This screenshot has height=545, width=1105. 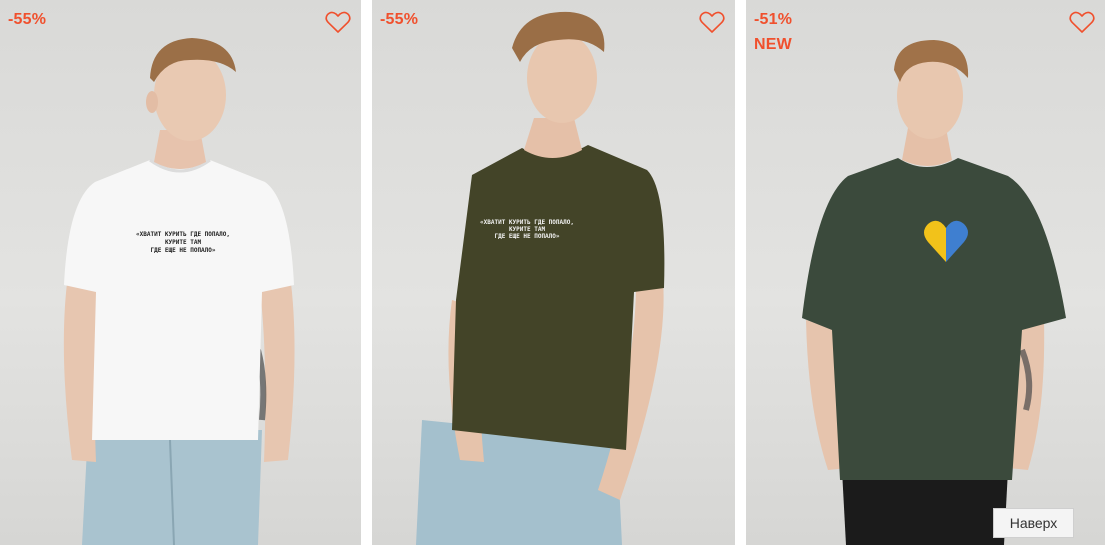 I want to click on scroll-to-top-button: Наверх, so click(x=1033, y=523).